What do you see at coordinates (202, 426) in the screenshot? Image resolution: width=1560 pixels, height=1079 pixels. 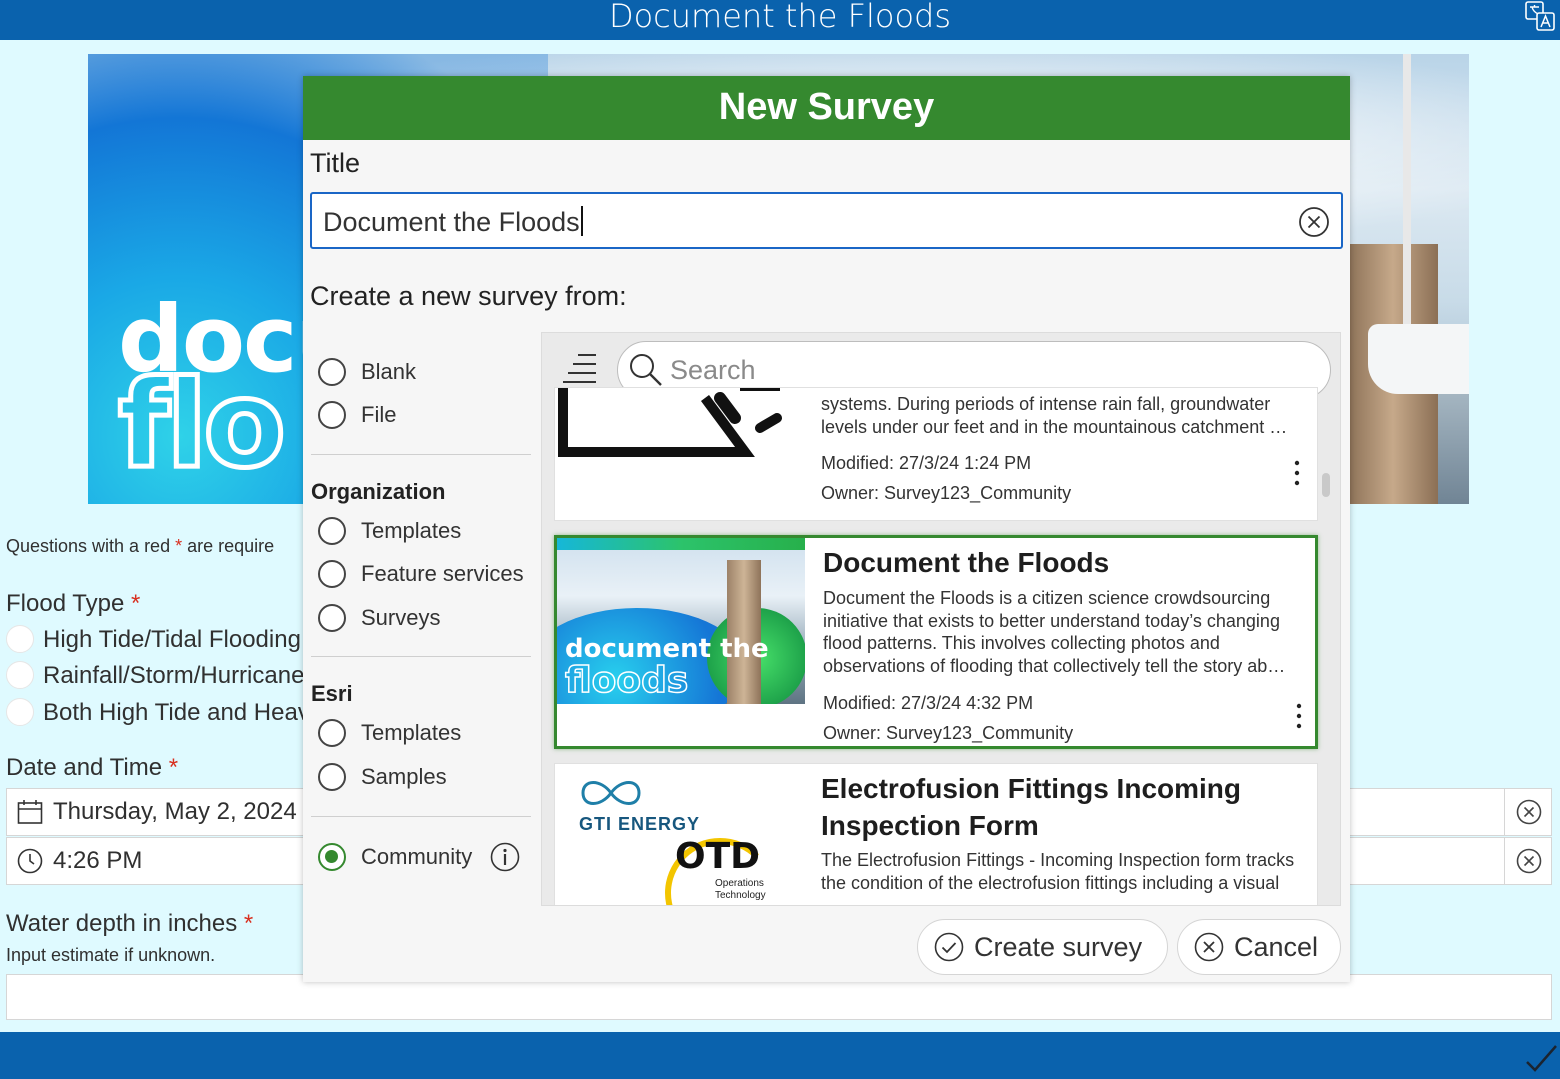 I see `banner-logo-line2: flo` at bounding box center [202, 426].